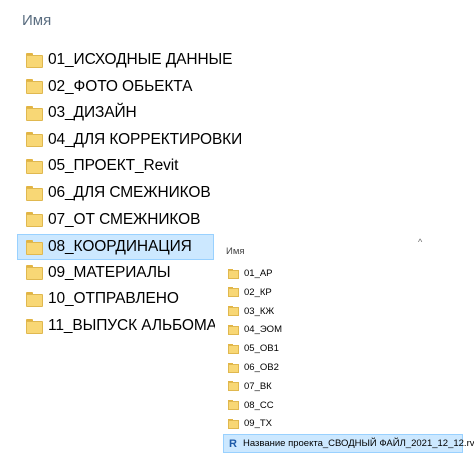  Describe the element at coordinates (261, 349) in the screenshot. I see `folder-label: 05_ОВ1` at that location.